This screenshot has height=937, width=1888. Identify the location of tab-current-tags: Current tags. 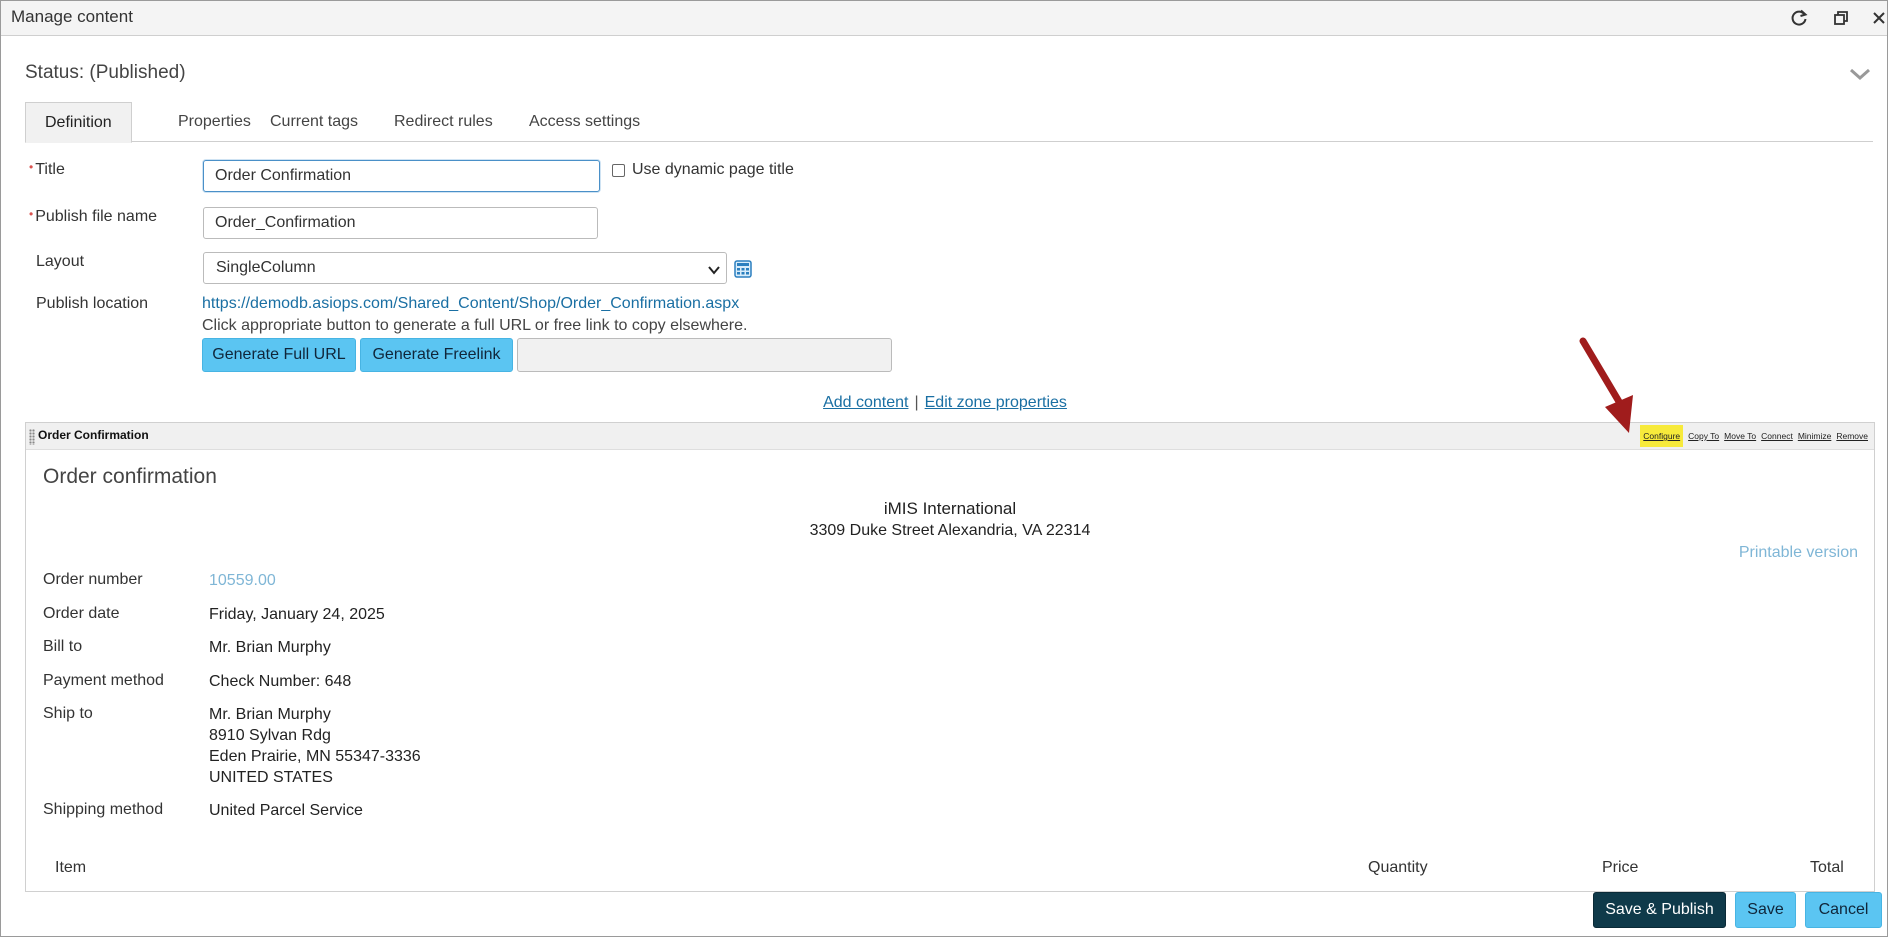
(314, 122).